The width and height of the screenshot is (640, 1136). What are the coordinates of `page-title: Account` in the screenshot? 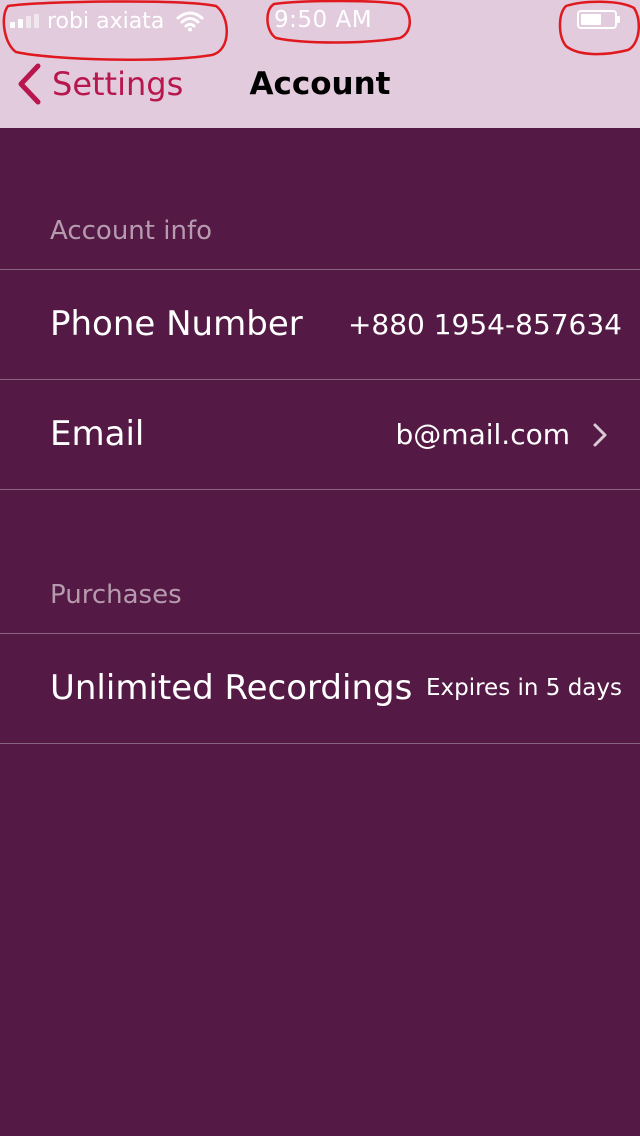 It's located at (320, 84).